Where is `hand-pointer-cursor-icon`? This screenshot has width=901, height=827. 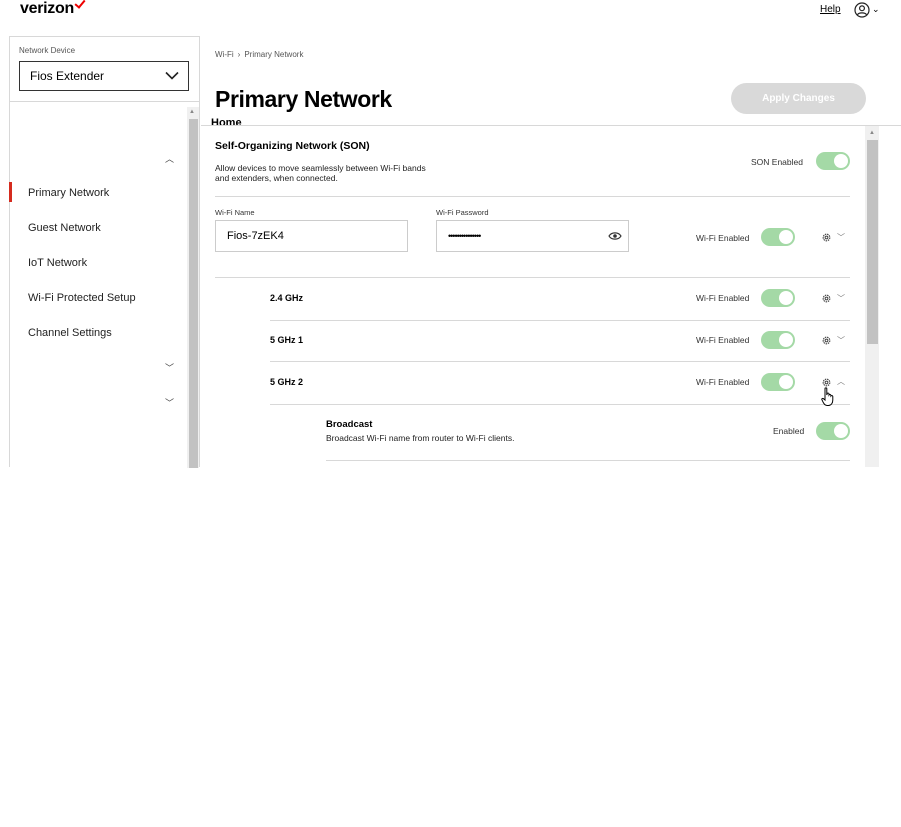
hand-pointer-cursor-icon is located at coordinates (827, 396).